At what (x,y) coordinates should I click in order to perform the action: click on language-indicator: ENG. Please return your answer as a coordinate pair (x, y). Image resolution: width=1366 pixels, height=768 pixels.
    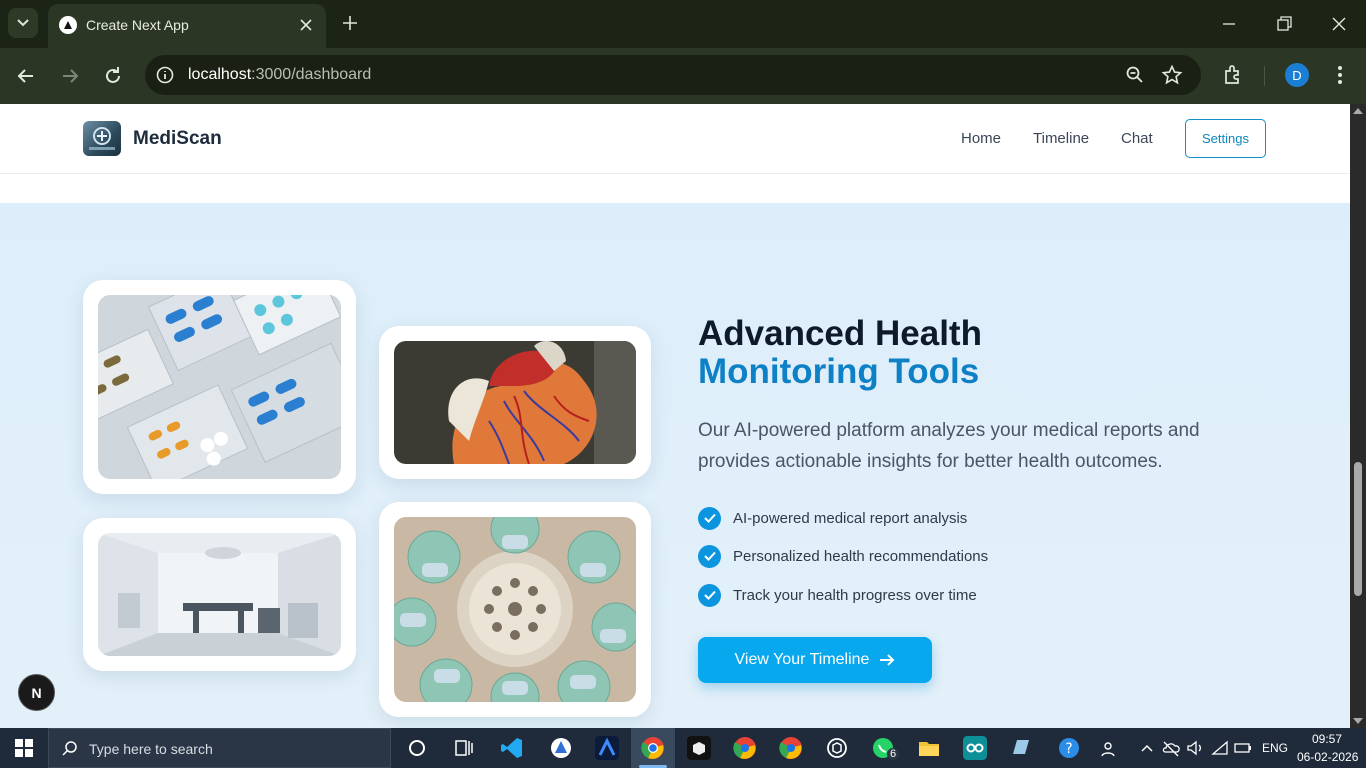
    Looking at the image, I should click on (1275, 748).